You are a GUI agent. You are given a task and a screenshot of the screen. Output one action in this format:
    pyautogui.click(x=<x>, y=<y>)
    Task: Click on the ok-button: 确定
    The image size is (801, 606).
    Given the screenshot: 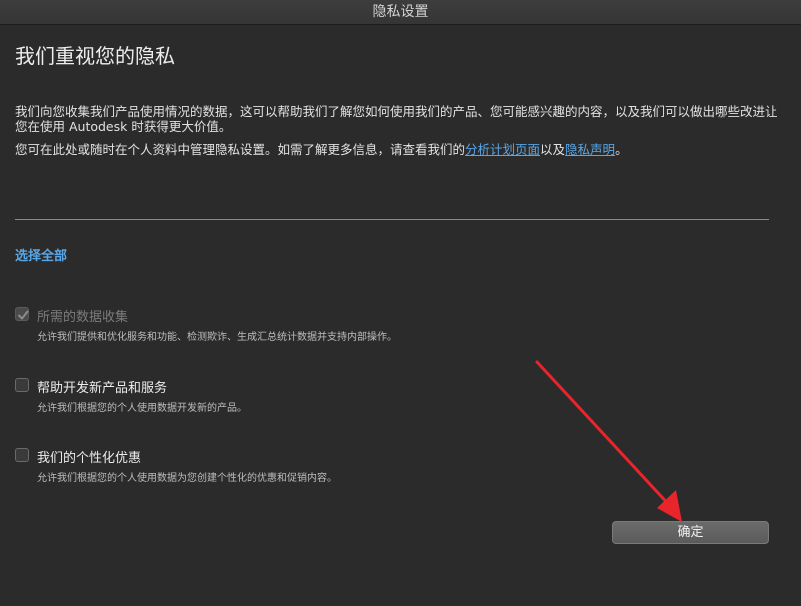 What is the action you would take?
    pyautogui.click(x=690, y=532)
    